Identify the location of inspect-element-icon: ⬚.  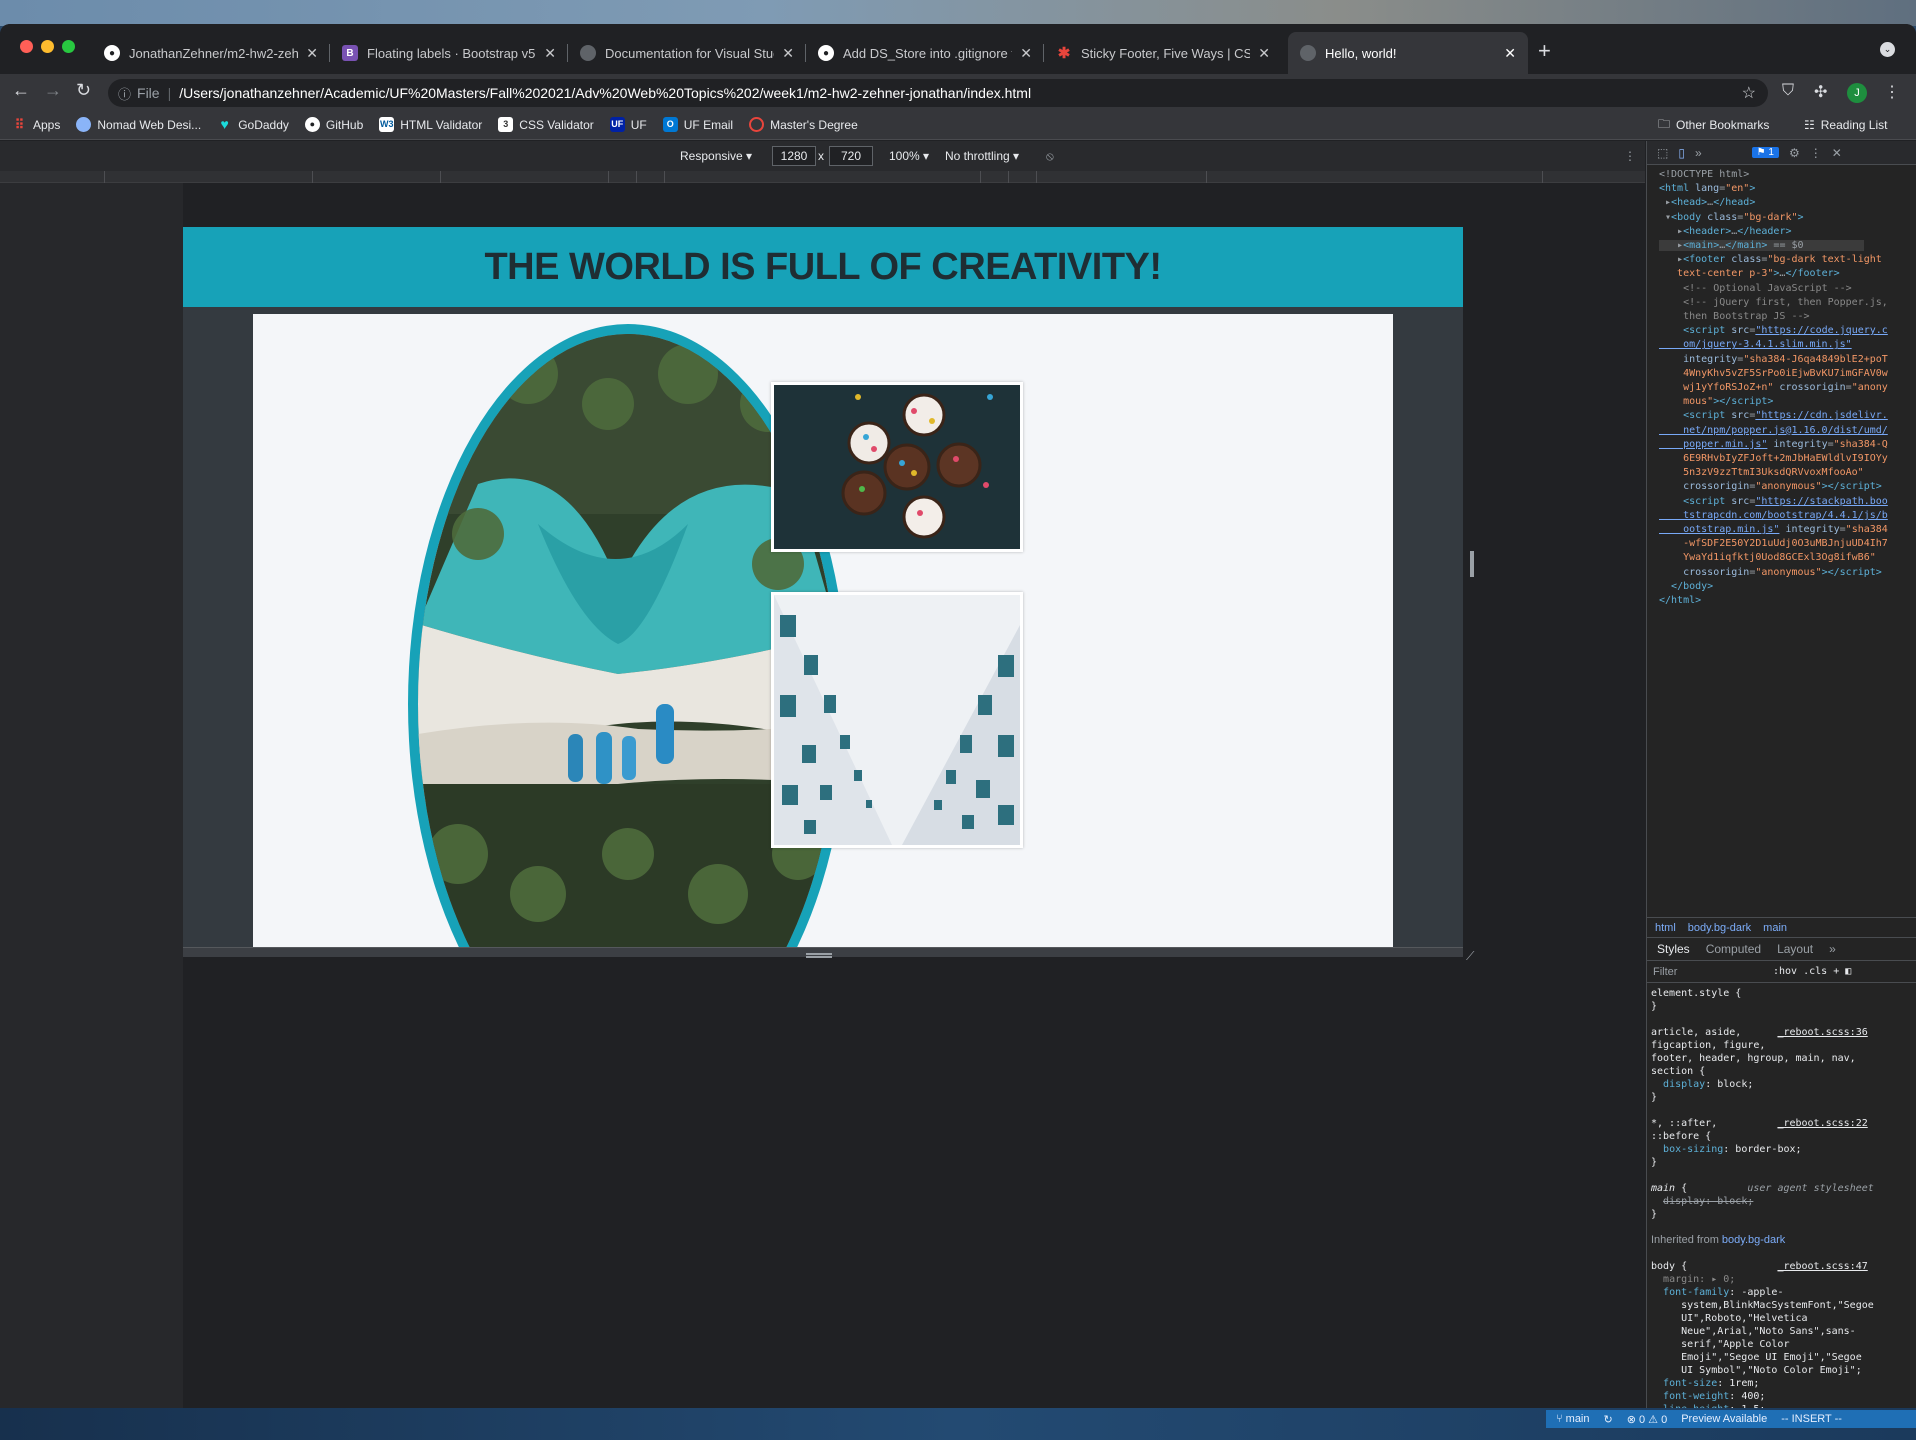
(1662, 153).